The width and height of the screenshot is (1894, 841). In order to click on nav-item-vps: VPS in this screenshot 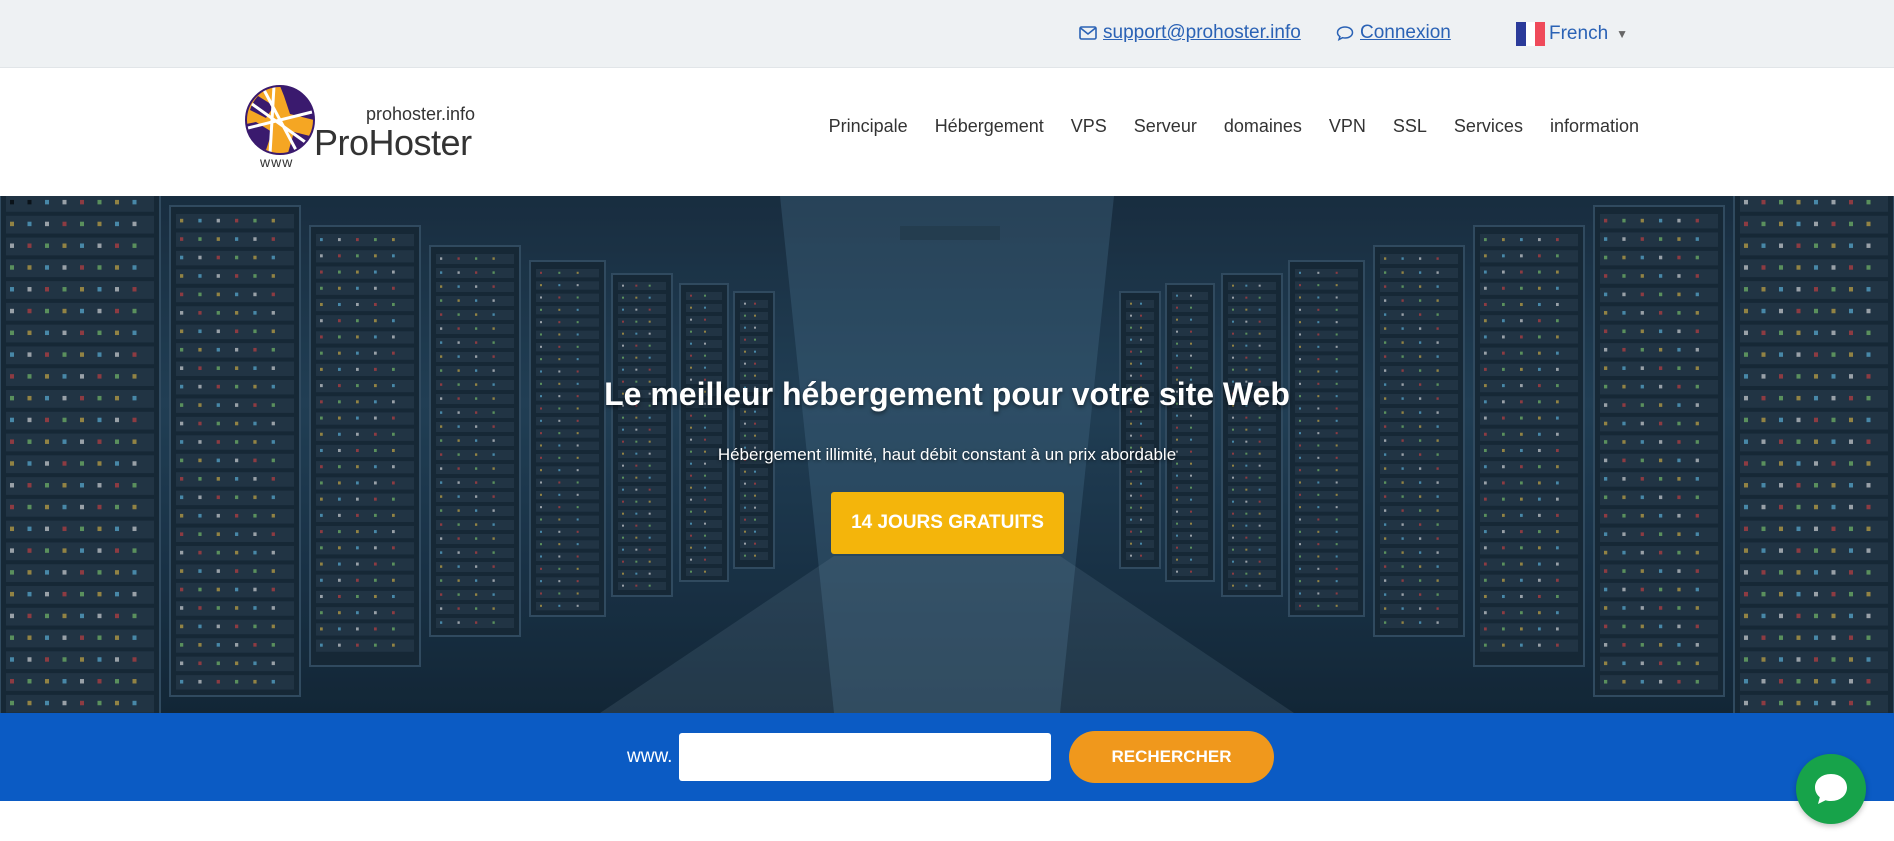, I will do `click(1089, 126)`.